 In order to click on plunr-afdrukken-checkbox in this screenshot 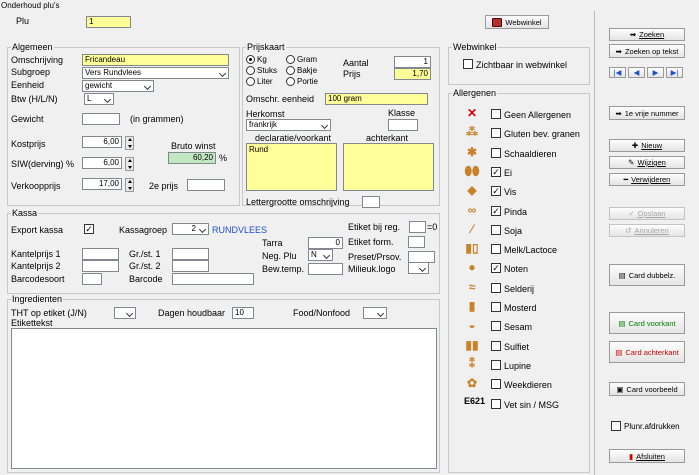, I will do `click(616, 426)`.